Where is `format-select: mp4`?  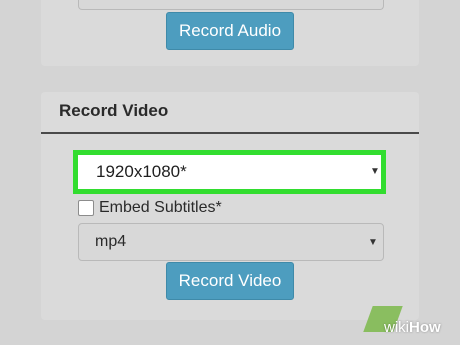
format-select: mp4 is located at coordinates (231, 242).